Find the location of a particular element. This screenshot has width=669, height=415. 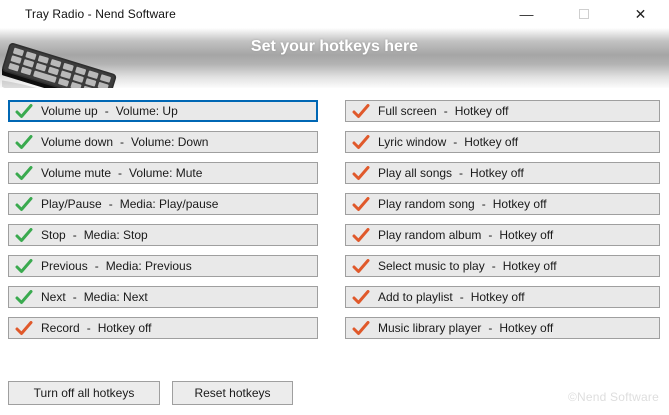

banner-title: Set your hotkeys here is located at coordinates (334, 46).